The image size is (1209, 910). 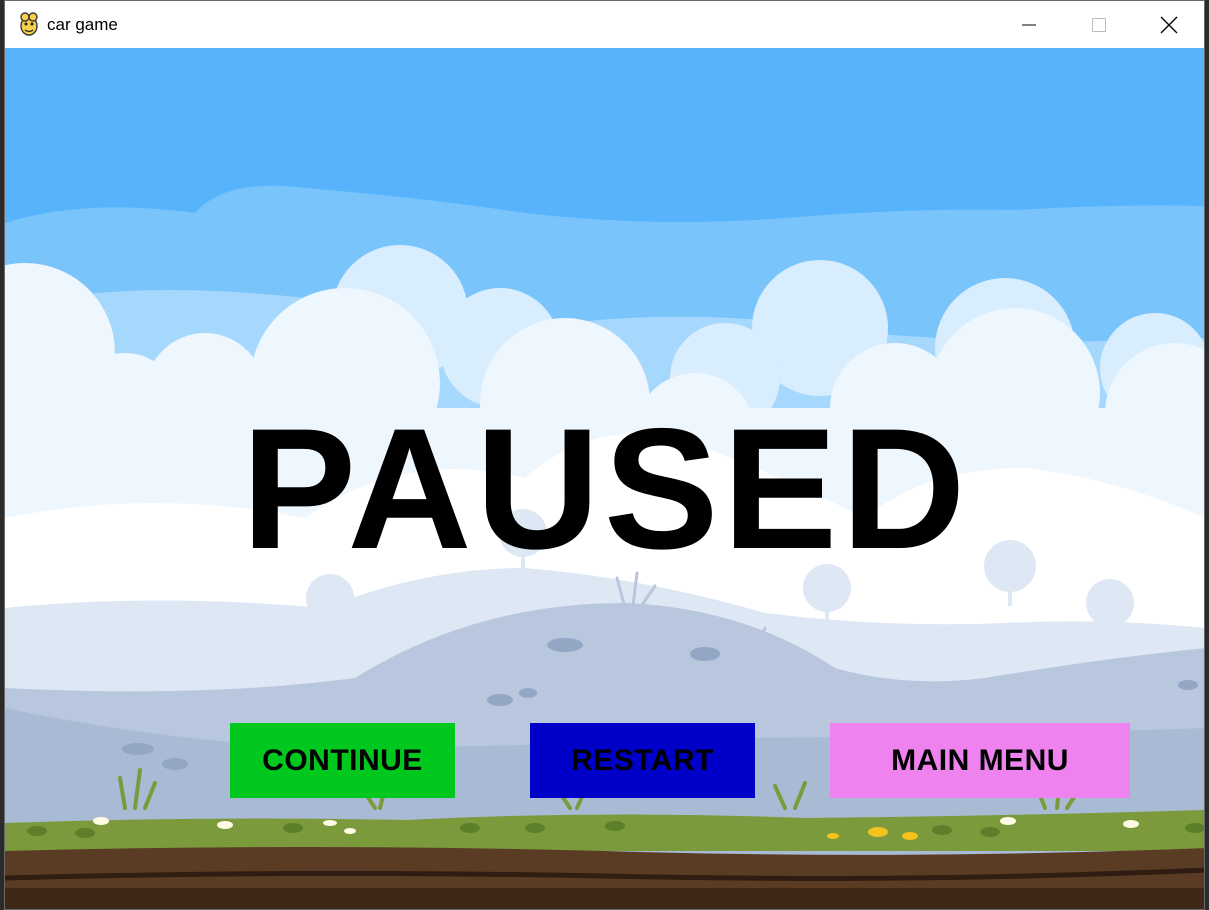 What do you see at coordinates (82, 24) in the screenshot?
I see `window-title: car game` at bounding box center [82, 24].